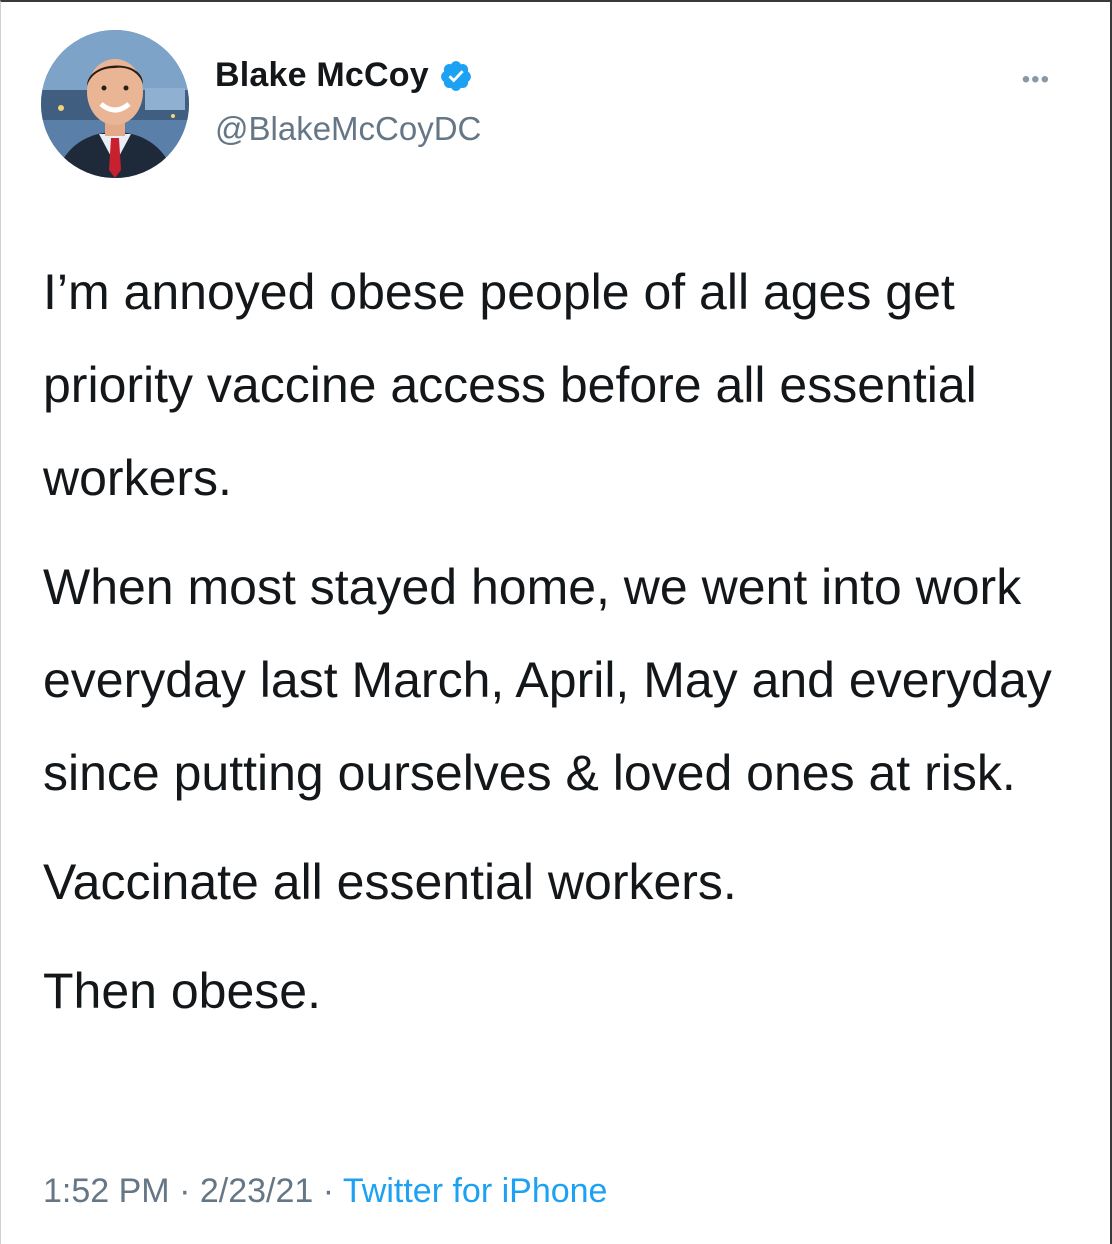  What do you see at coordinates (390, 882) in the screenshot?
I see `tweet-paragraph: Vaccinate all essential workers.` at bounding box center [390, 882].